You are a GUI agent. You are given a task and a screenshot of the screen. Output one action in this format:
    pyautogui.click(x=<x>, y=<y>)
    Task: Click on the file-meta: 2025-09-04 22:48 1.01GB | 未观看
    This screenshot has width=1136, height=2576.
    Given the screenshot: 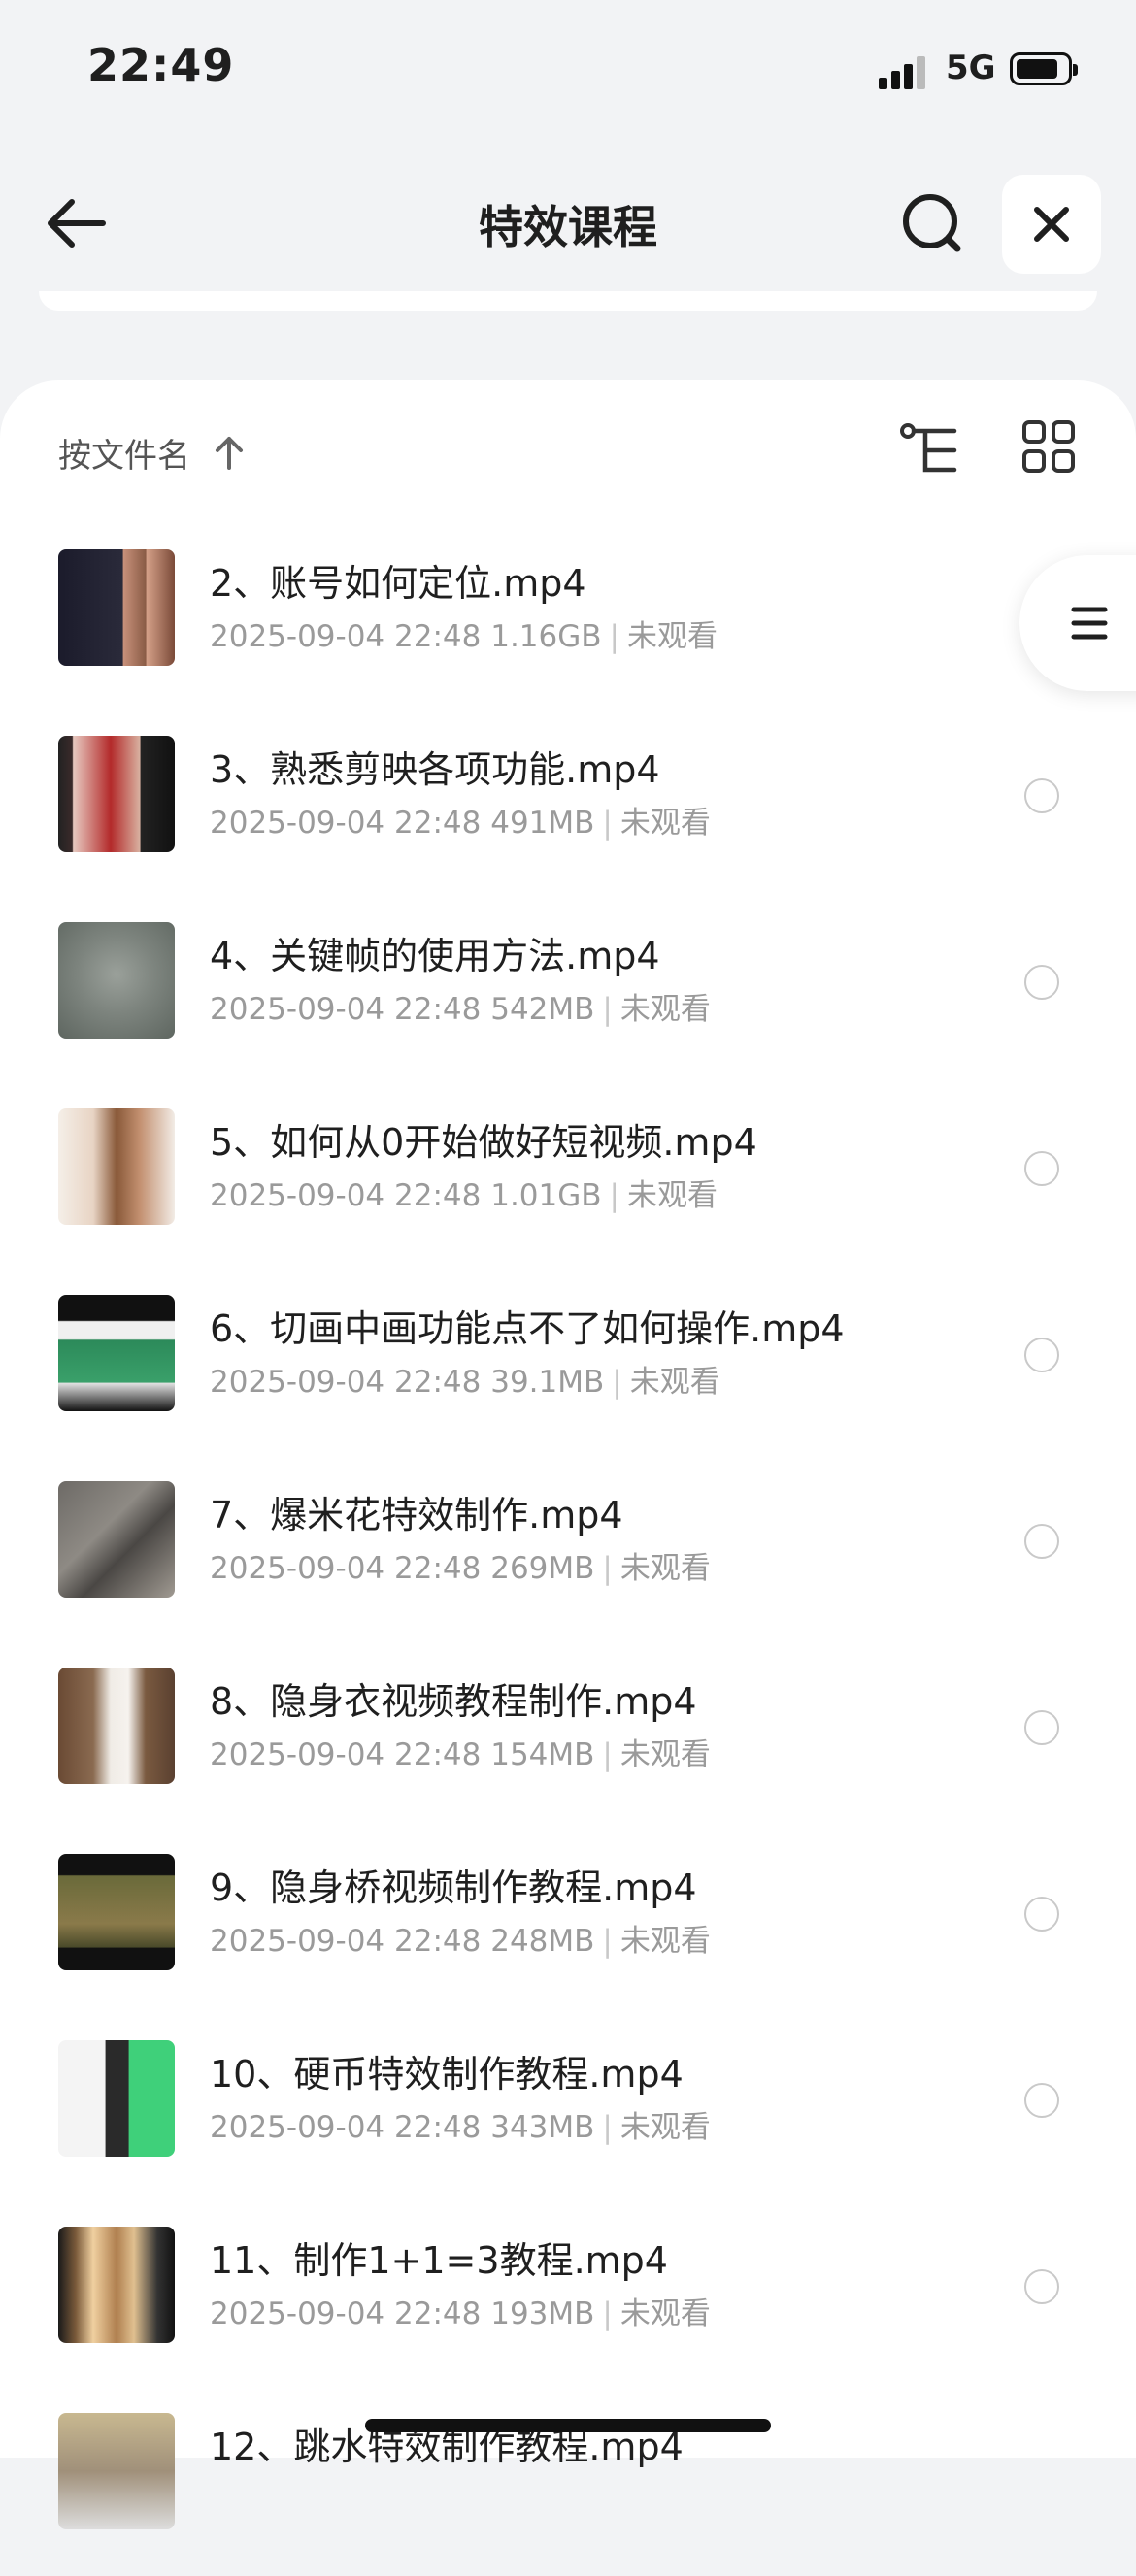 What is the action you would take?
    pyautogui.click(x=464, y=1192)
    